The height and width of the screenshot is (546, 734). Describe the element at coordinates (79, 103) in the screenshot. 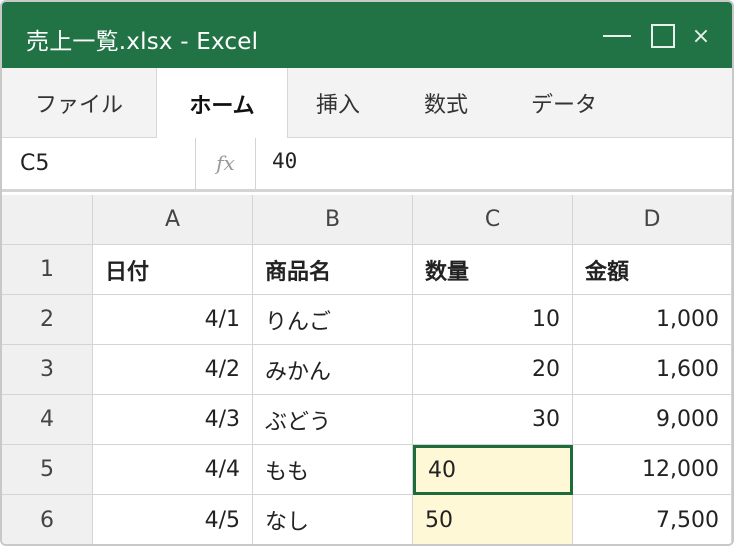

I see `tab-file: ファイル` at that location.